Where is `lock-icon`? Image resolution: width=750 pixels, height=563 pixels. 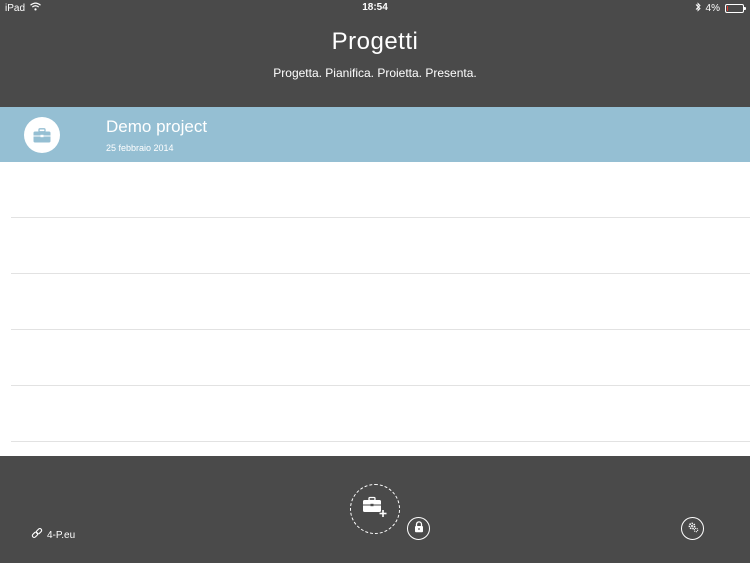
lock-icon is located at coordinates (419, 529).